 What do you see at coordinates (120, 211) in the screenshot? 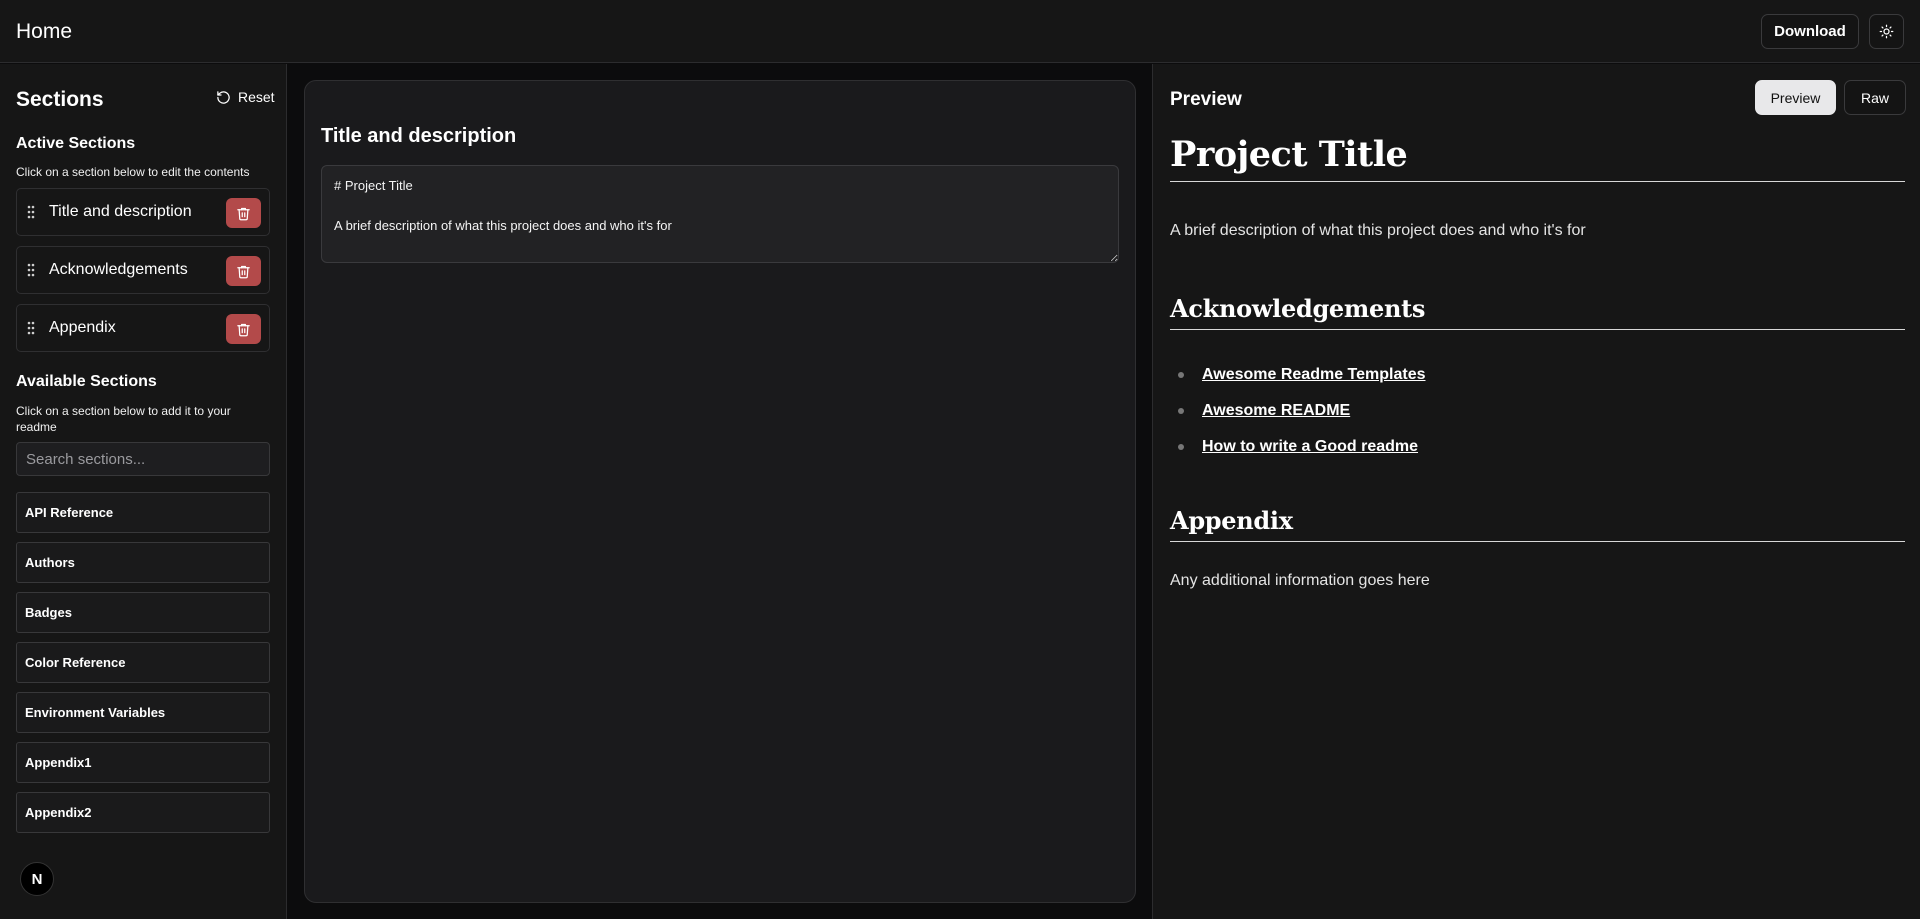
I see `active-section-label: Title and description` at bounding box center [120, 211].